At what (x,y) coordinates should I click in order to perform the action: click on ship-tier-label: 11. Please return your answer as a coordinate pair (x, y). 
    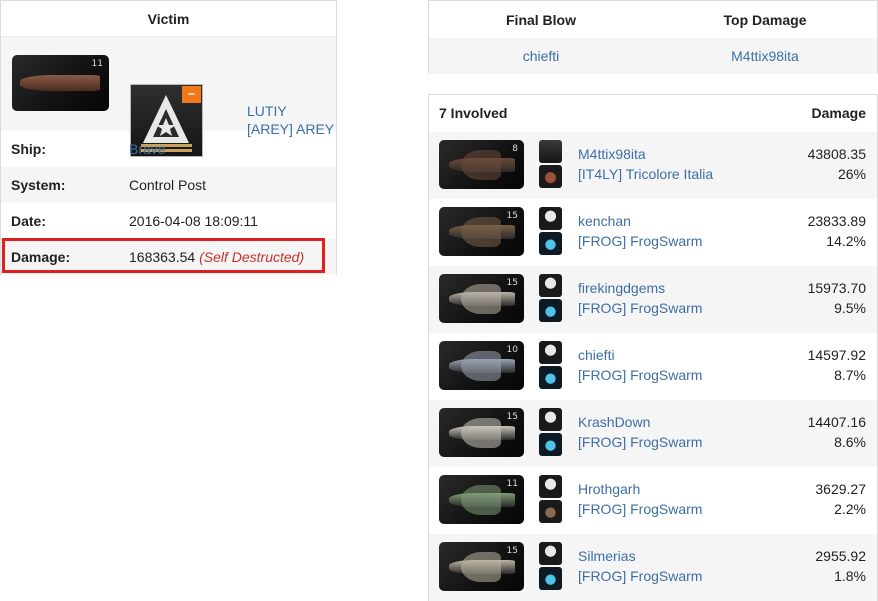
    Looking at the image, I should click on (512, 484).